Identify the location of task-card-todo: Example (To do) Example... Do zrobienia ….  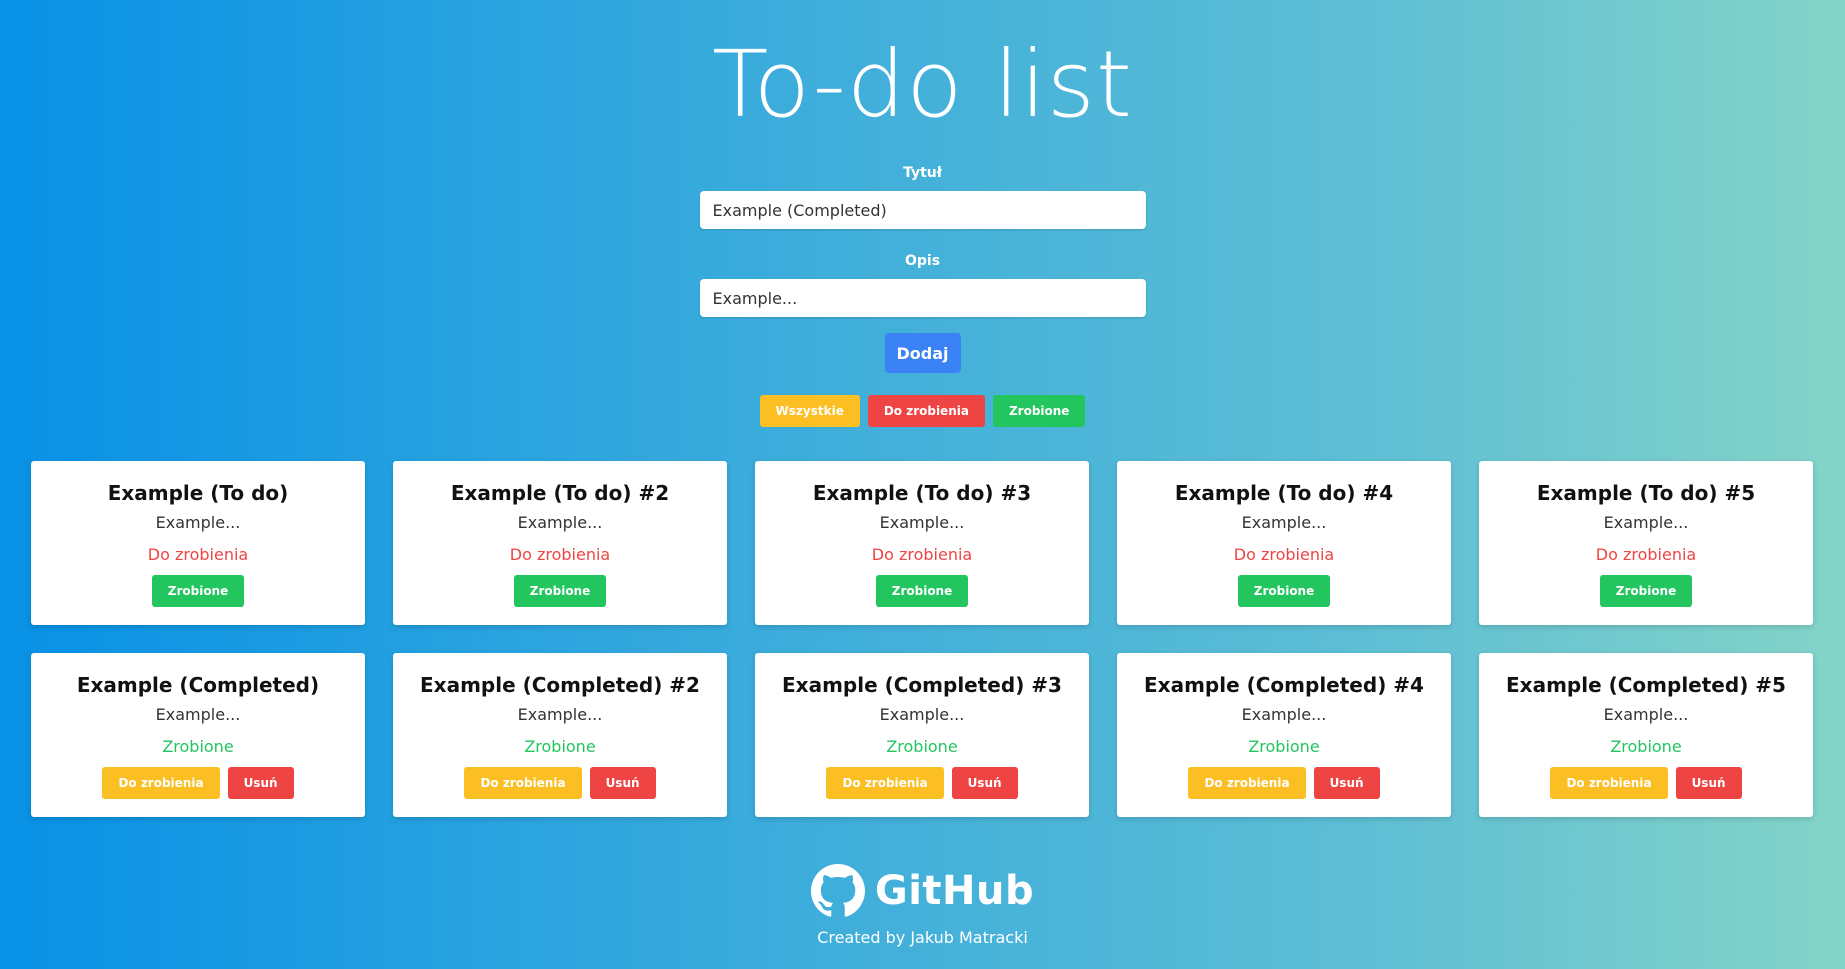
(198, 543).